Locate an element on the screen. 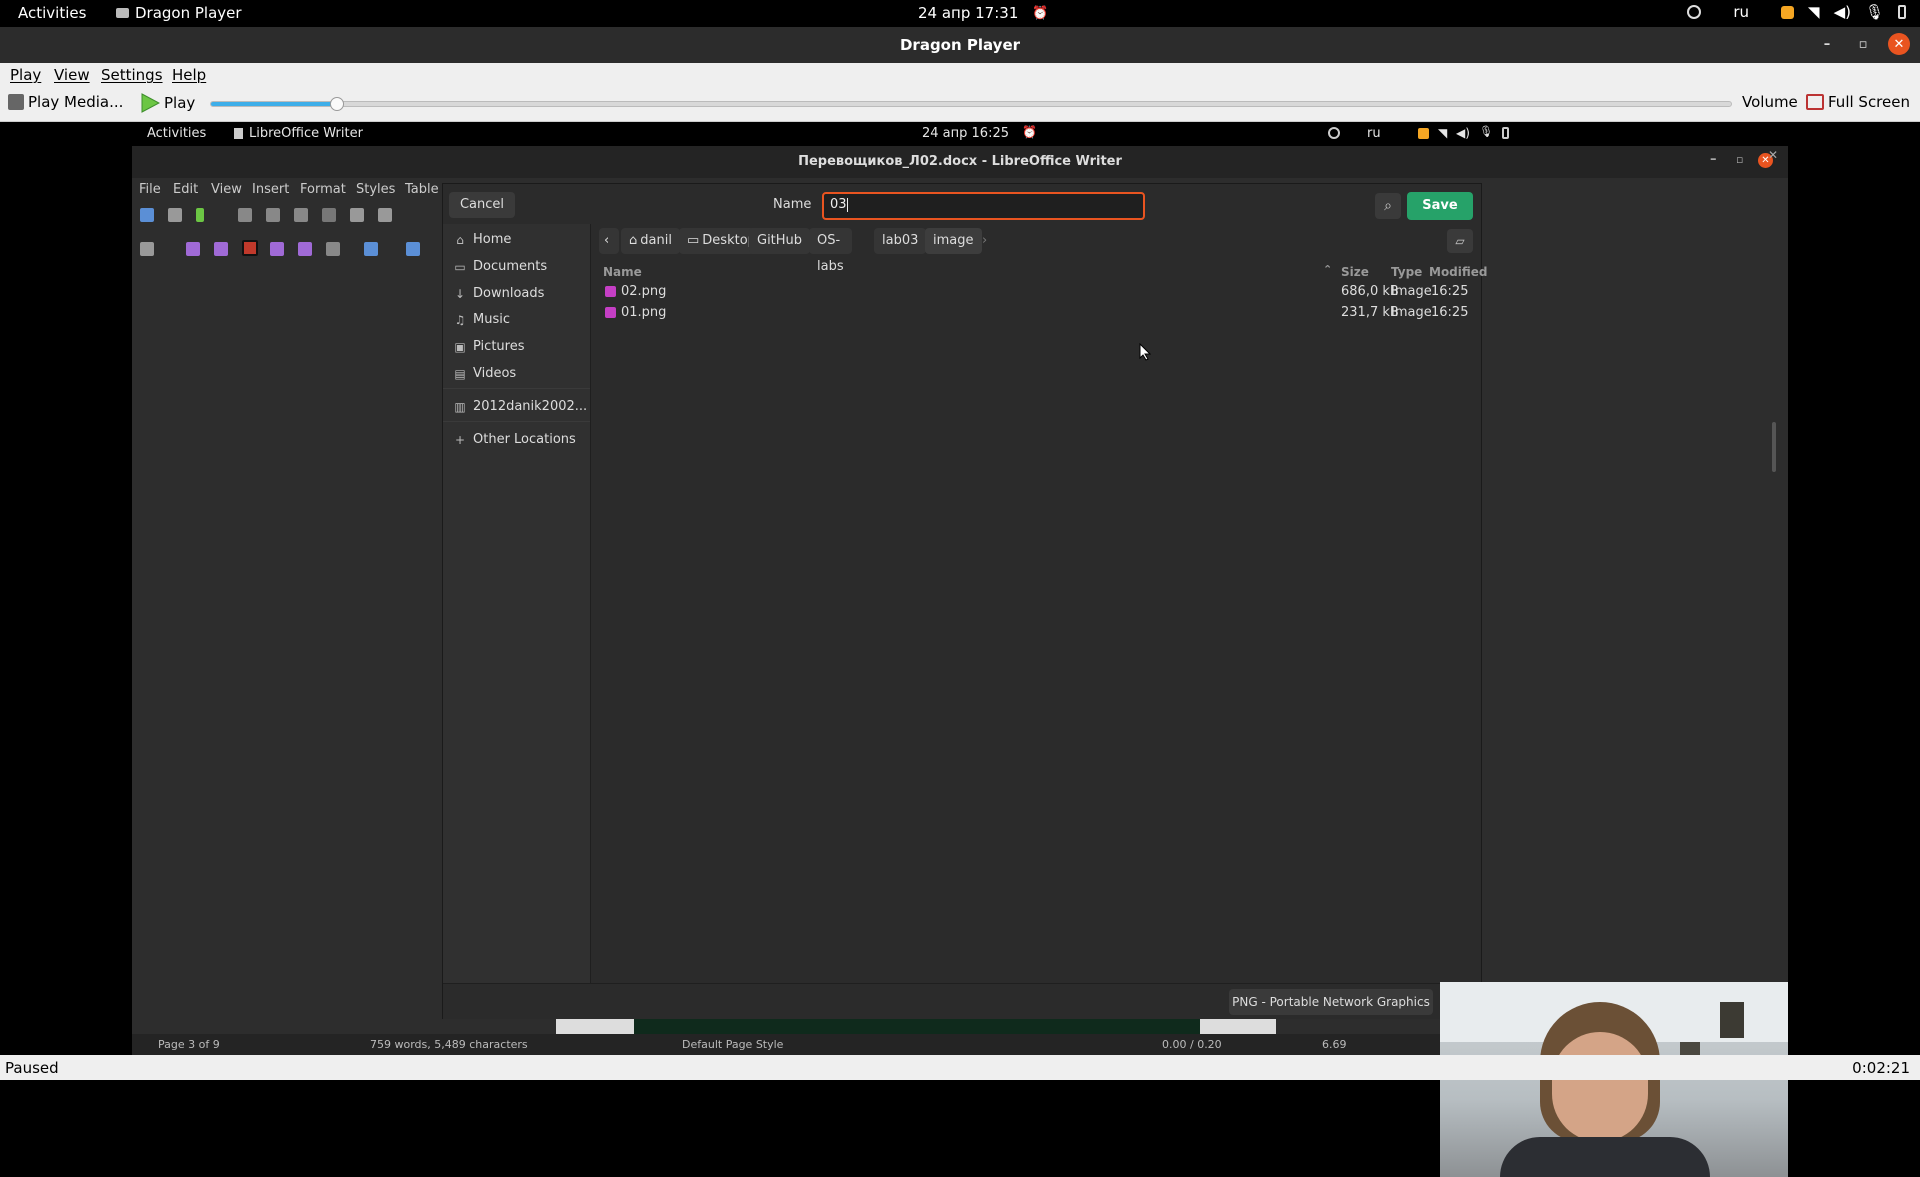 This screenshot has height=1177, width=1920. column-size: Size is located at coordinates (1355, 272).